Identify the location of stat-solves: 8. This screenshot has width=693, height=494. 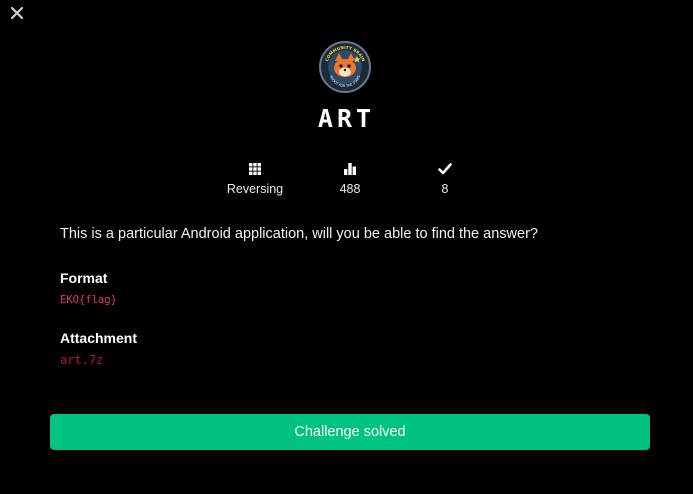
(445, 178).